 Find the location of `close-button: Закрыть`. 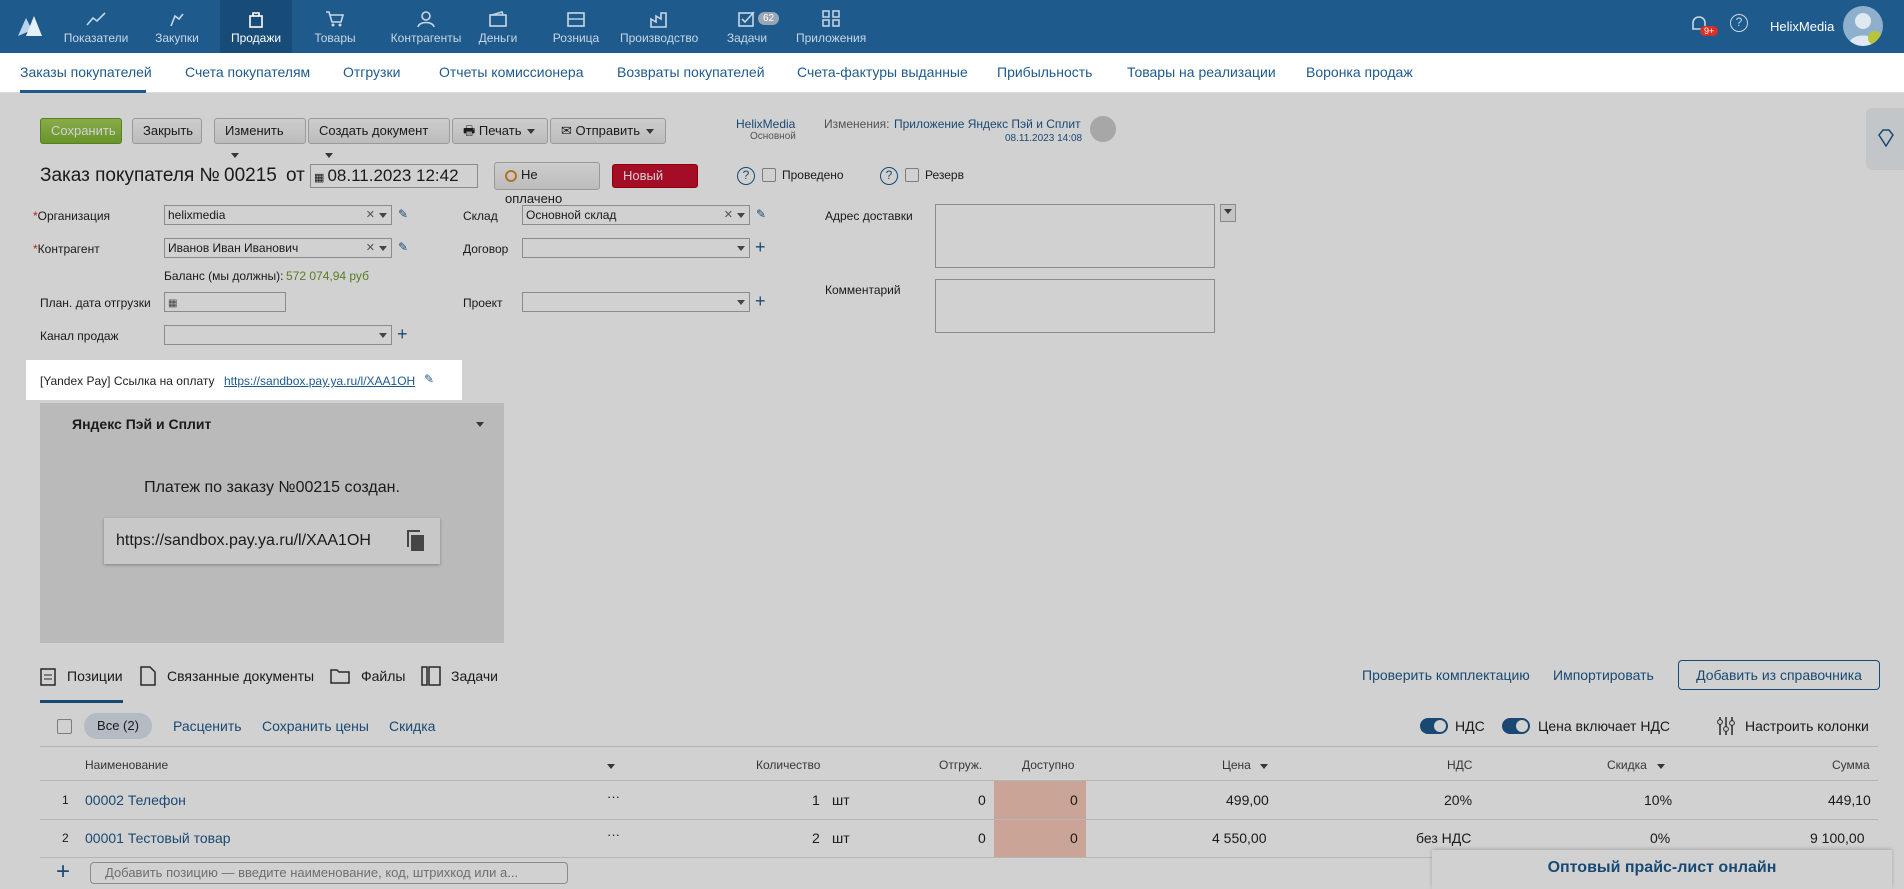

close-button: Закрыть is located at coordinates (167, 131).